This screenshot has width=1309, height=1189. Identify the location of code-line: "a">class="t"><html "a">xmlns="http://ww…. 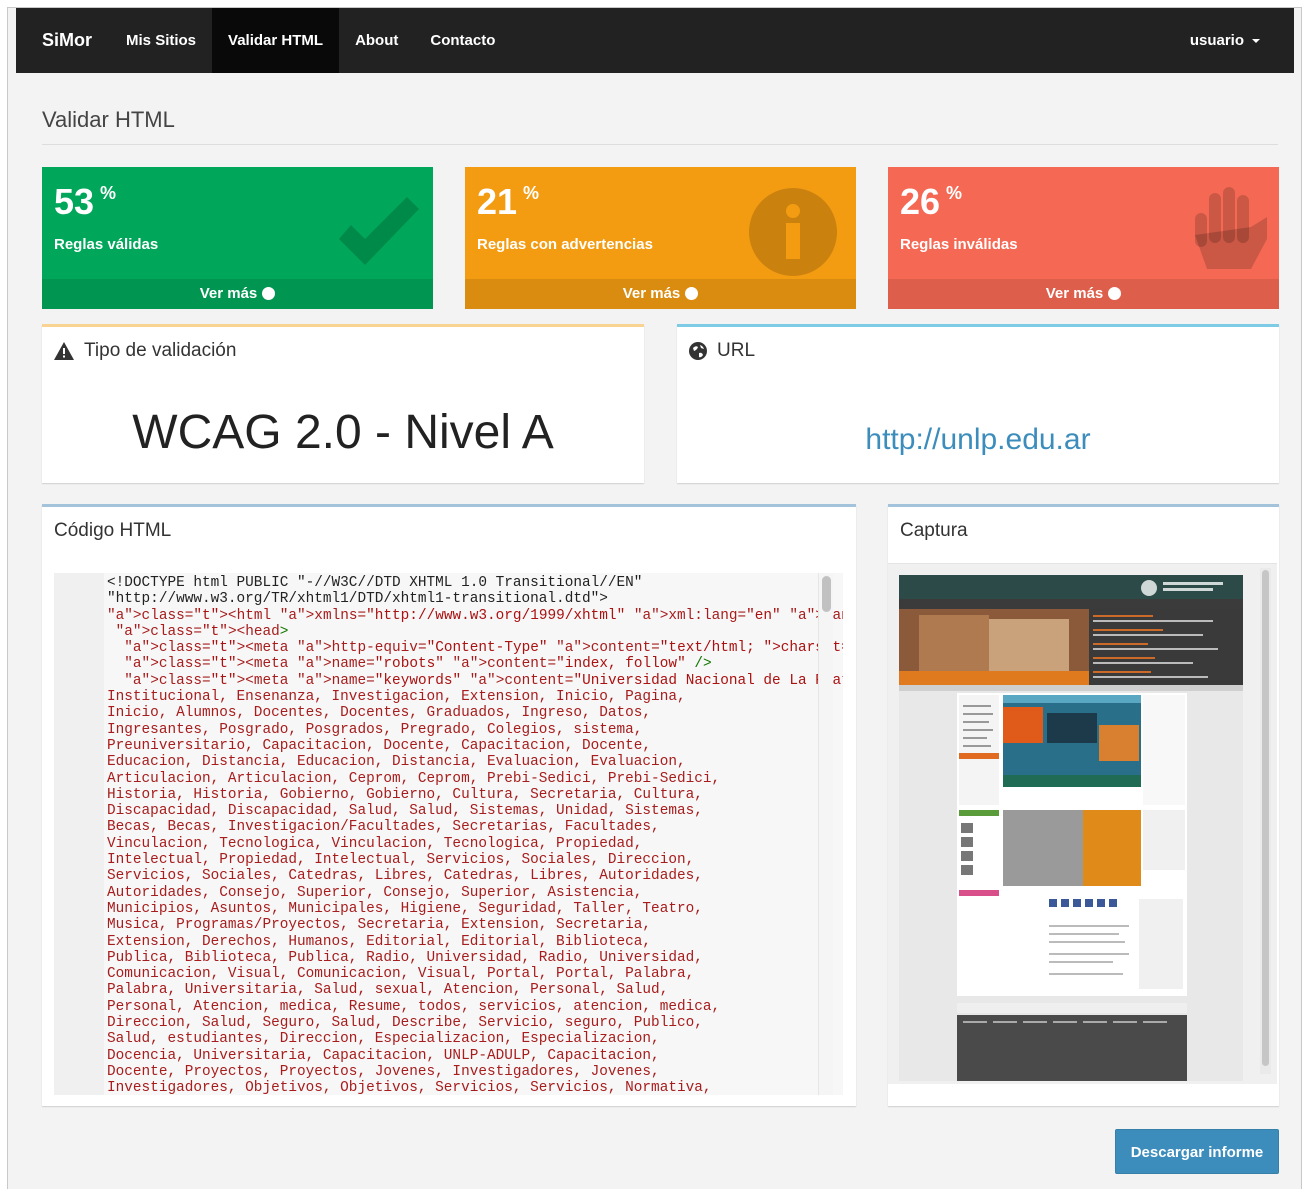
(475, 615).